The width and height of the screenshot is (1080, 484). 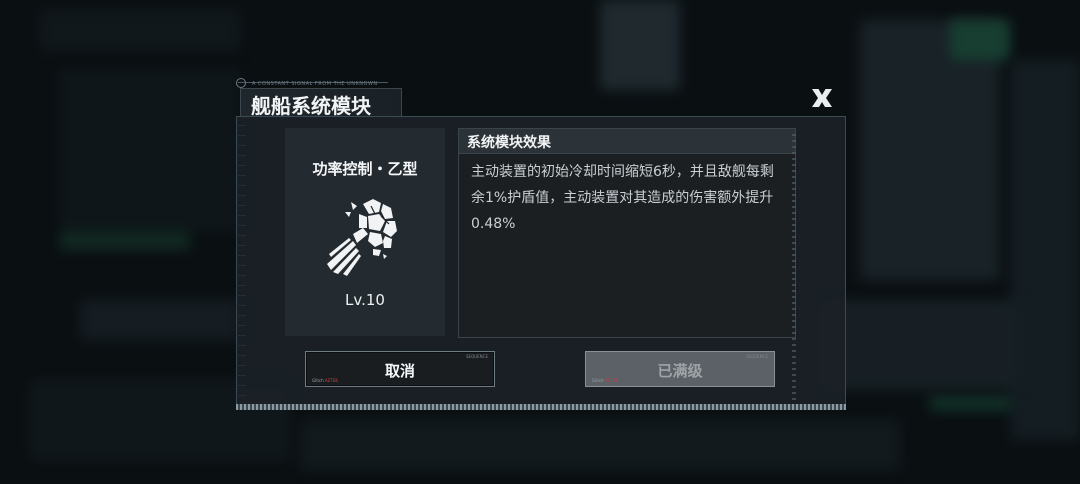 I want to click on title-tag: A CONSTANT SIGNAL FROM THE UNKNOWN, so click(x=315, y=84).